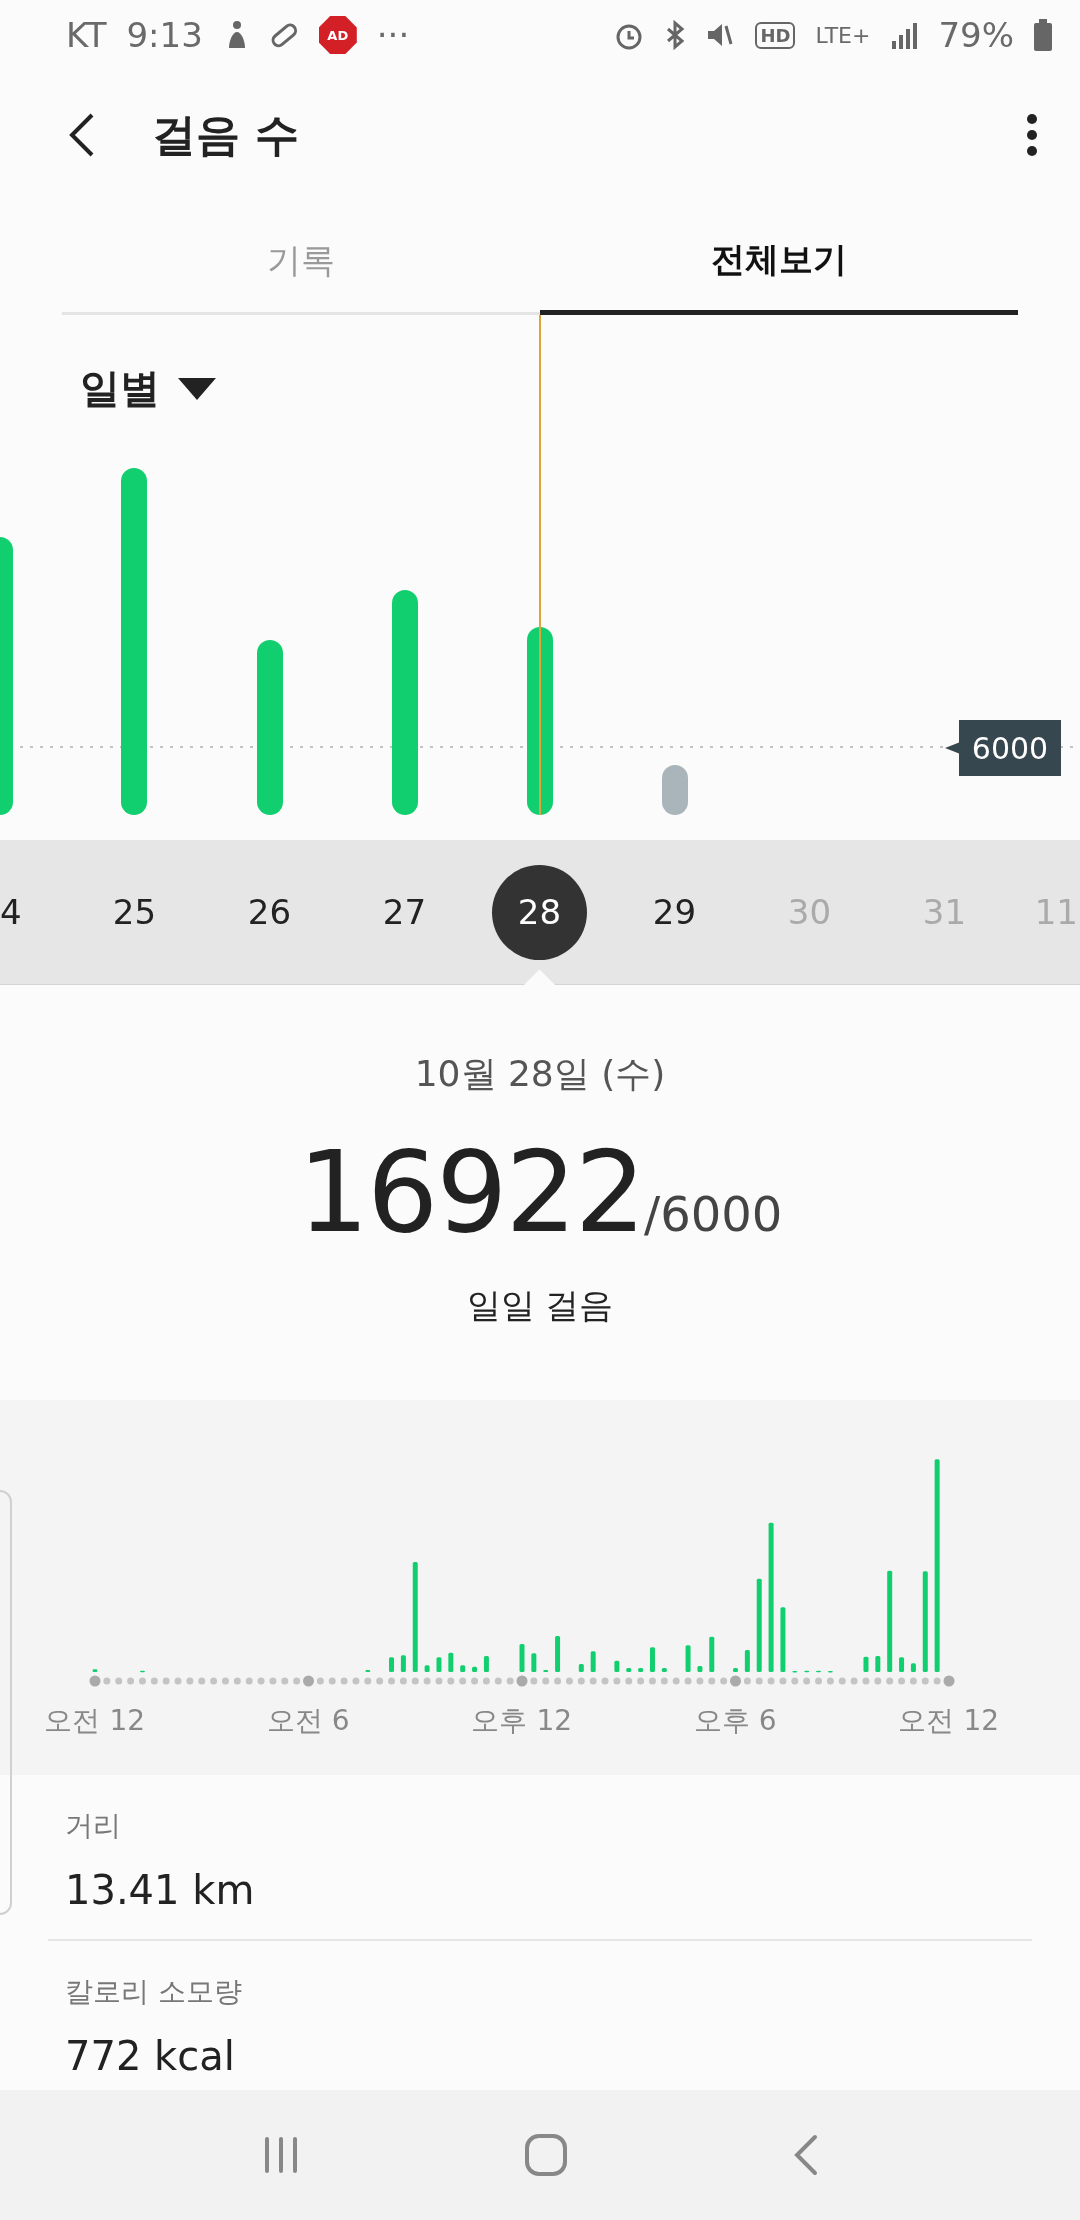 The width and height of the screenshot is (1080, 2220). Describe the element at coordinates (539, 912) in the screenshot. I see `date-item: 28` at that location.